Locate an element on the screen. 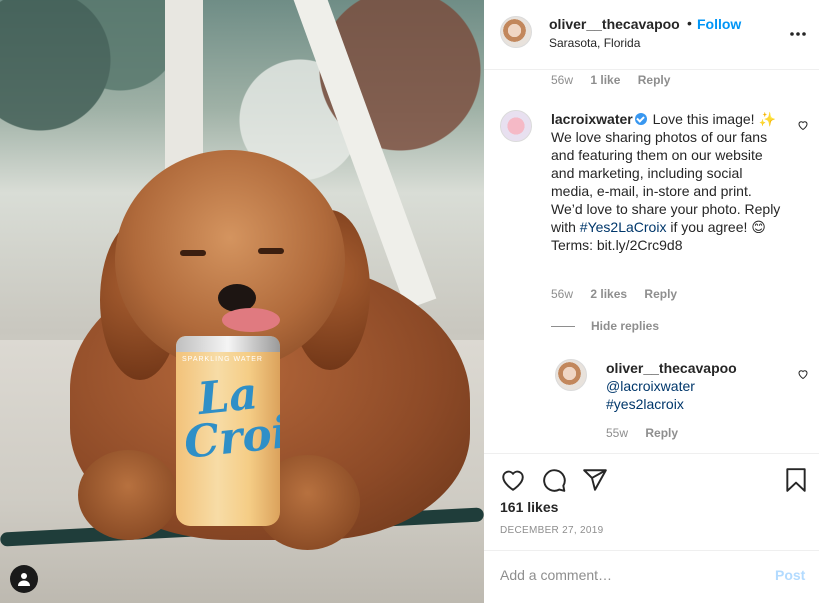 This screenshot has height=603, width=819. comment-input is located at coordinates (625, 575).